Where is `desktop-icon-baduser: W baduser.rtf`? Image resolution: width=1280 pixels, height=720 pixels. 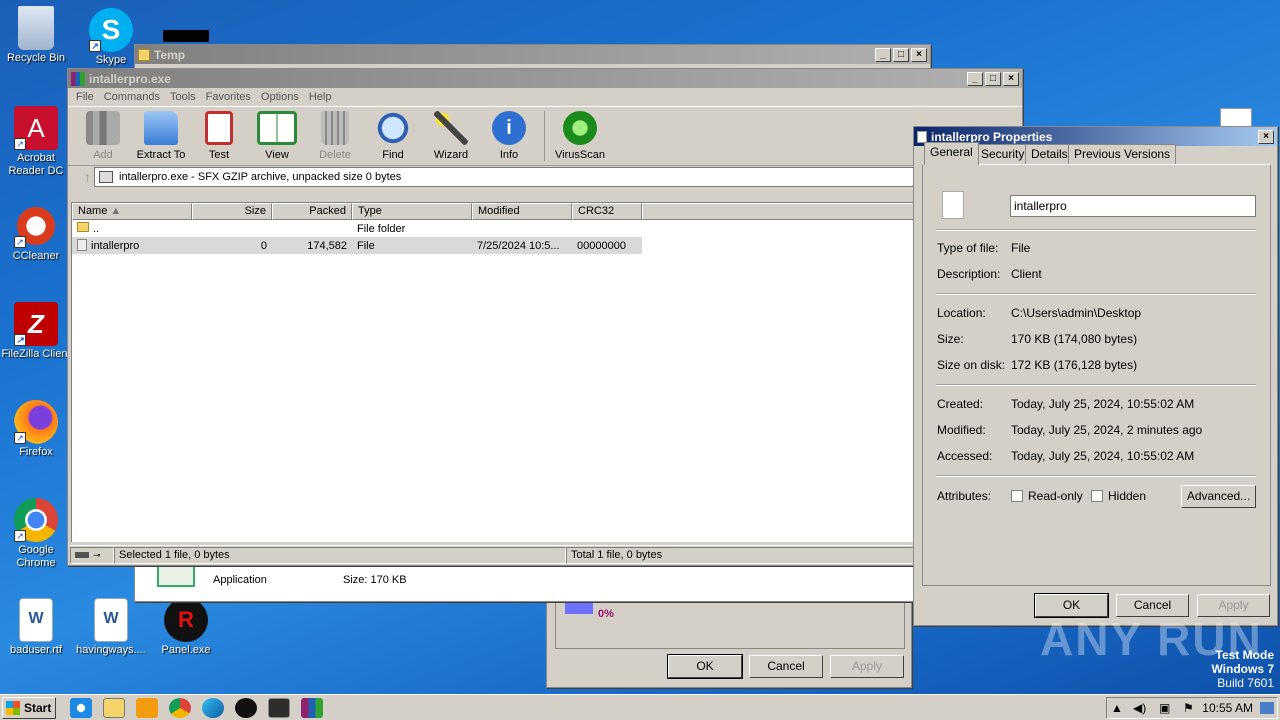 desktop-icon-baduser: W baduser.rtf is located at coordinates (36, 627).